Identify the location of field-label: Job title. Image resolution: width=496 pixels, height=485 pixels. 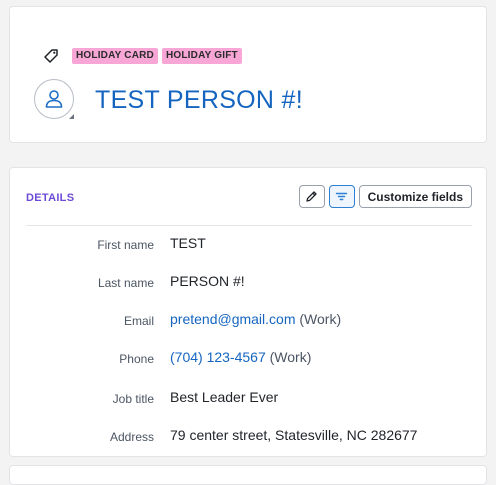
(133, 399).